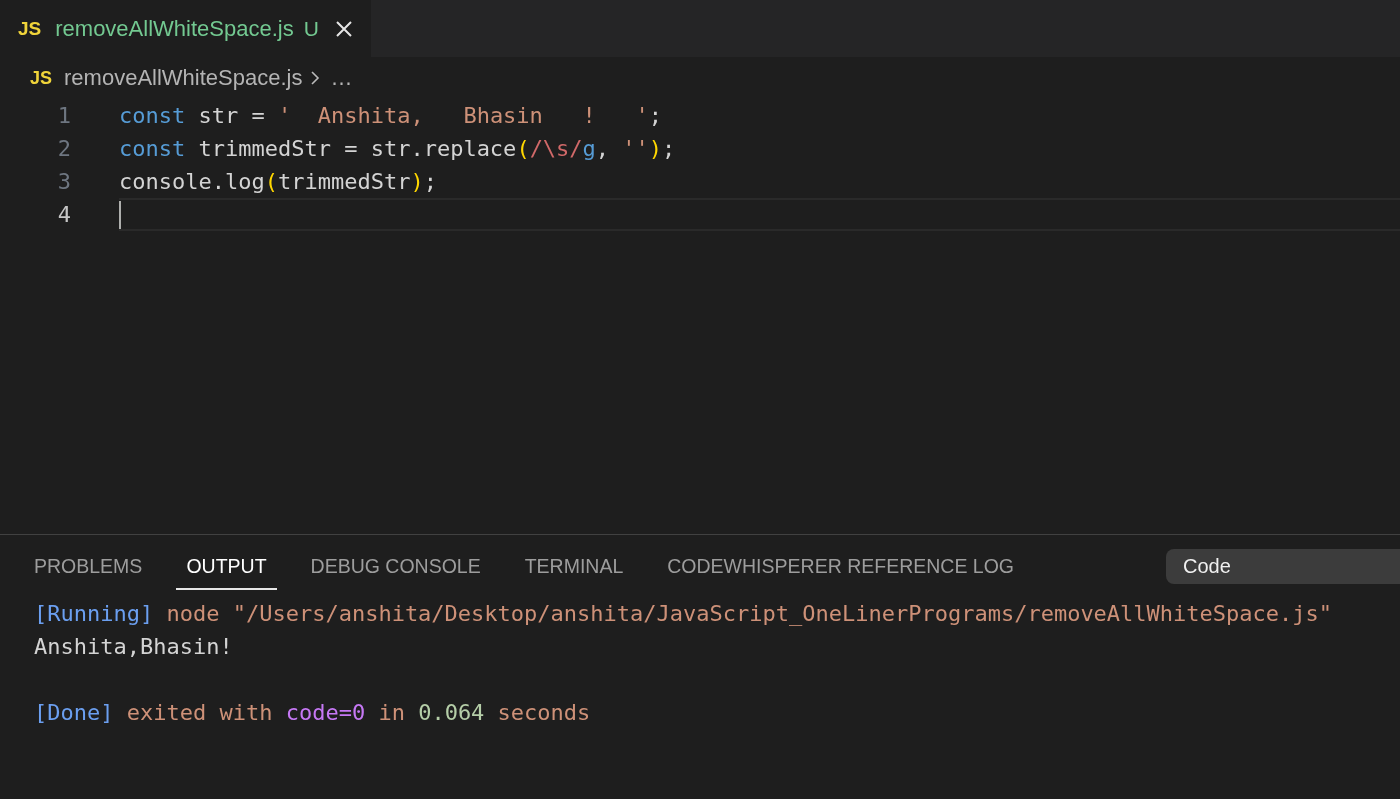 The image size is (1400, 799). I want to click on panel-tab: TERMINAL, so click(574, 566).